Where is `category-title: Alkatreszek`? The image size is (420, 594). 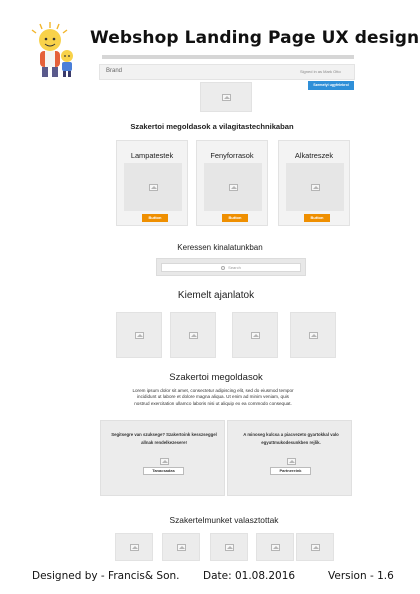
category-title: Alkatreszek is located at coordinates (314, 155).